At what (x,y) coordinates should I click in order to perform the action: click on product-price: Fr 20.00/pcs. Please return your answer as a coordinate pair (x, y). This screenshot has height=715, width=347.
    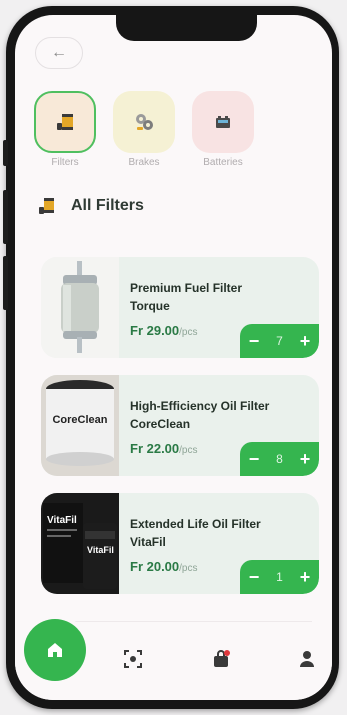
    Looking at the image, I should click on (164, 566).